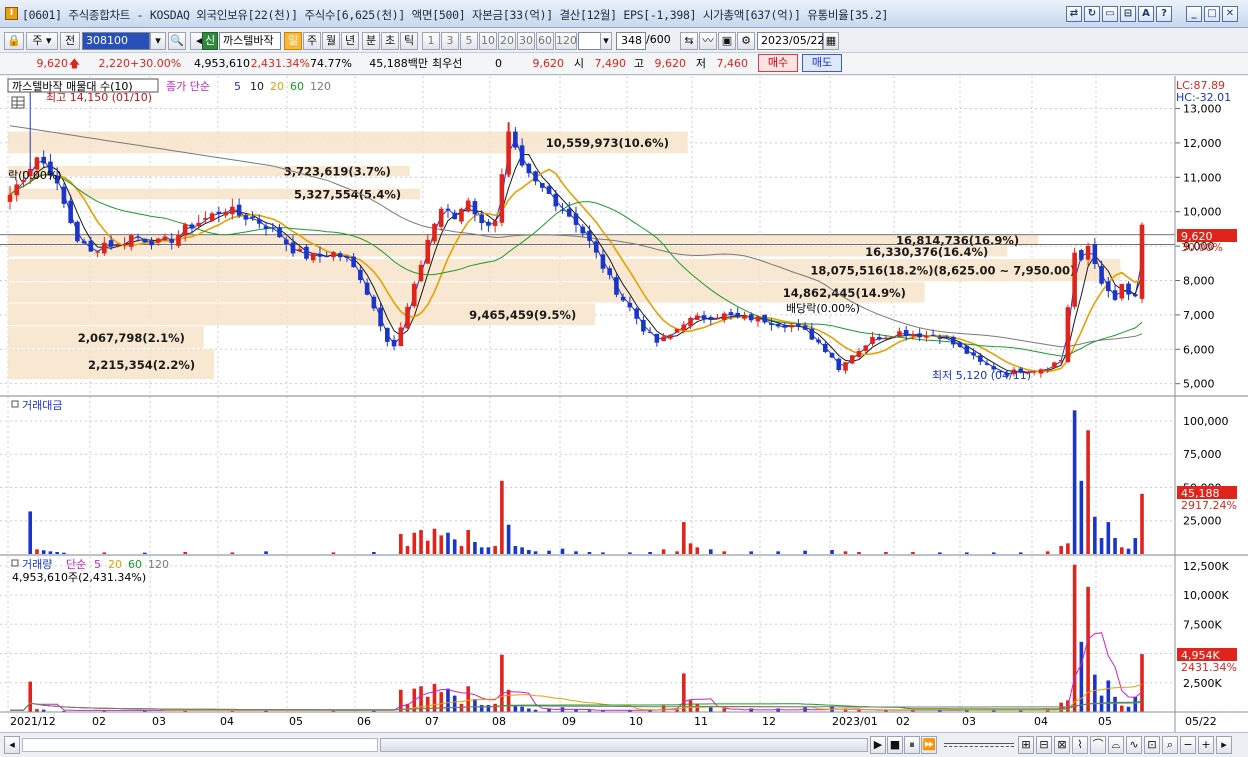 This screenshot has width=1248, height=757. I want to click on period-day: 일, so click(293, 41).